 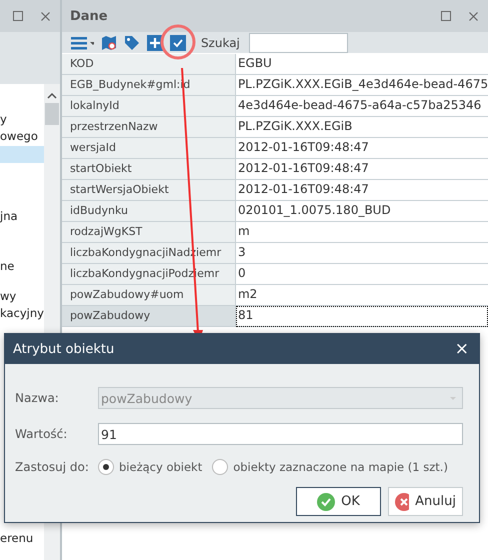 What do you see at coordinates (22, 217) in the screenshot?
I see `tree-item: jna` at bounding box center [22, 217].